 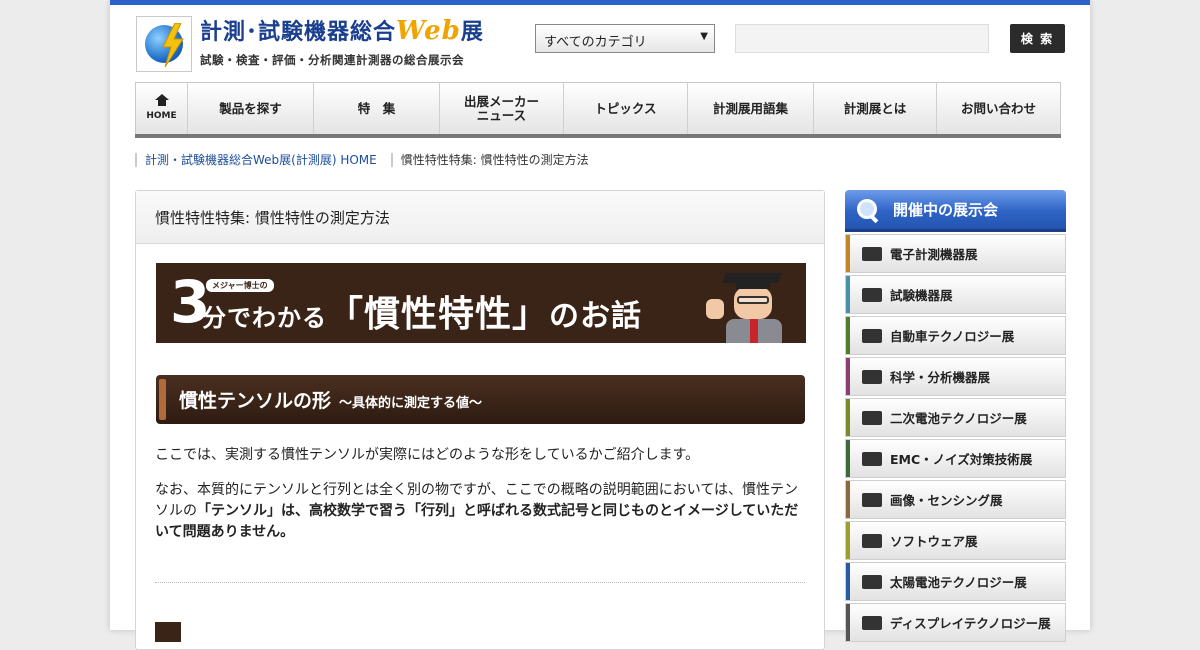 What do you see at coordinates (940, 377) in the screenshot?
I see `sidebar-item-label: 科学・分析機器展` at bounding box center [940, 377].